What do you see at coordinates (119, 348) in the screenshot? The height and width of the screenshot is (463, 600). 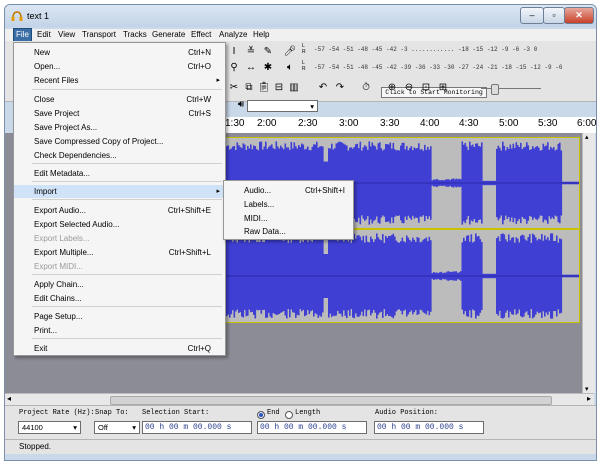 I see `file-menu-item: Exit Ctrl+Q` at bounding box center [119, 348].